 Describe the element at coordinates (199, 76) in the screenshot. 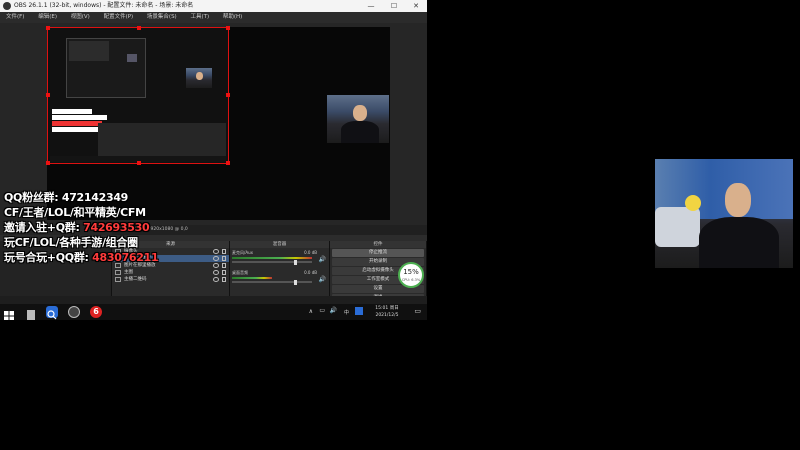

I see `nested-face` at that location.